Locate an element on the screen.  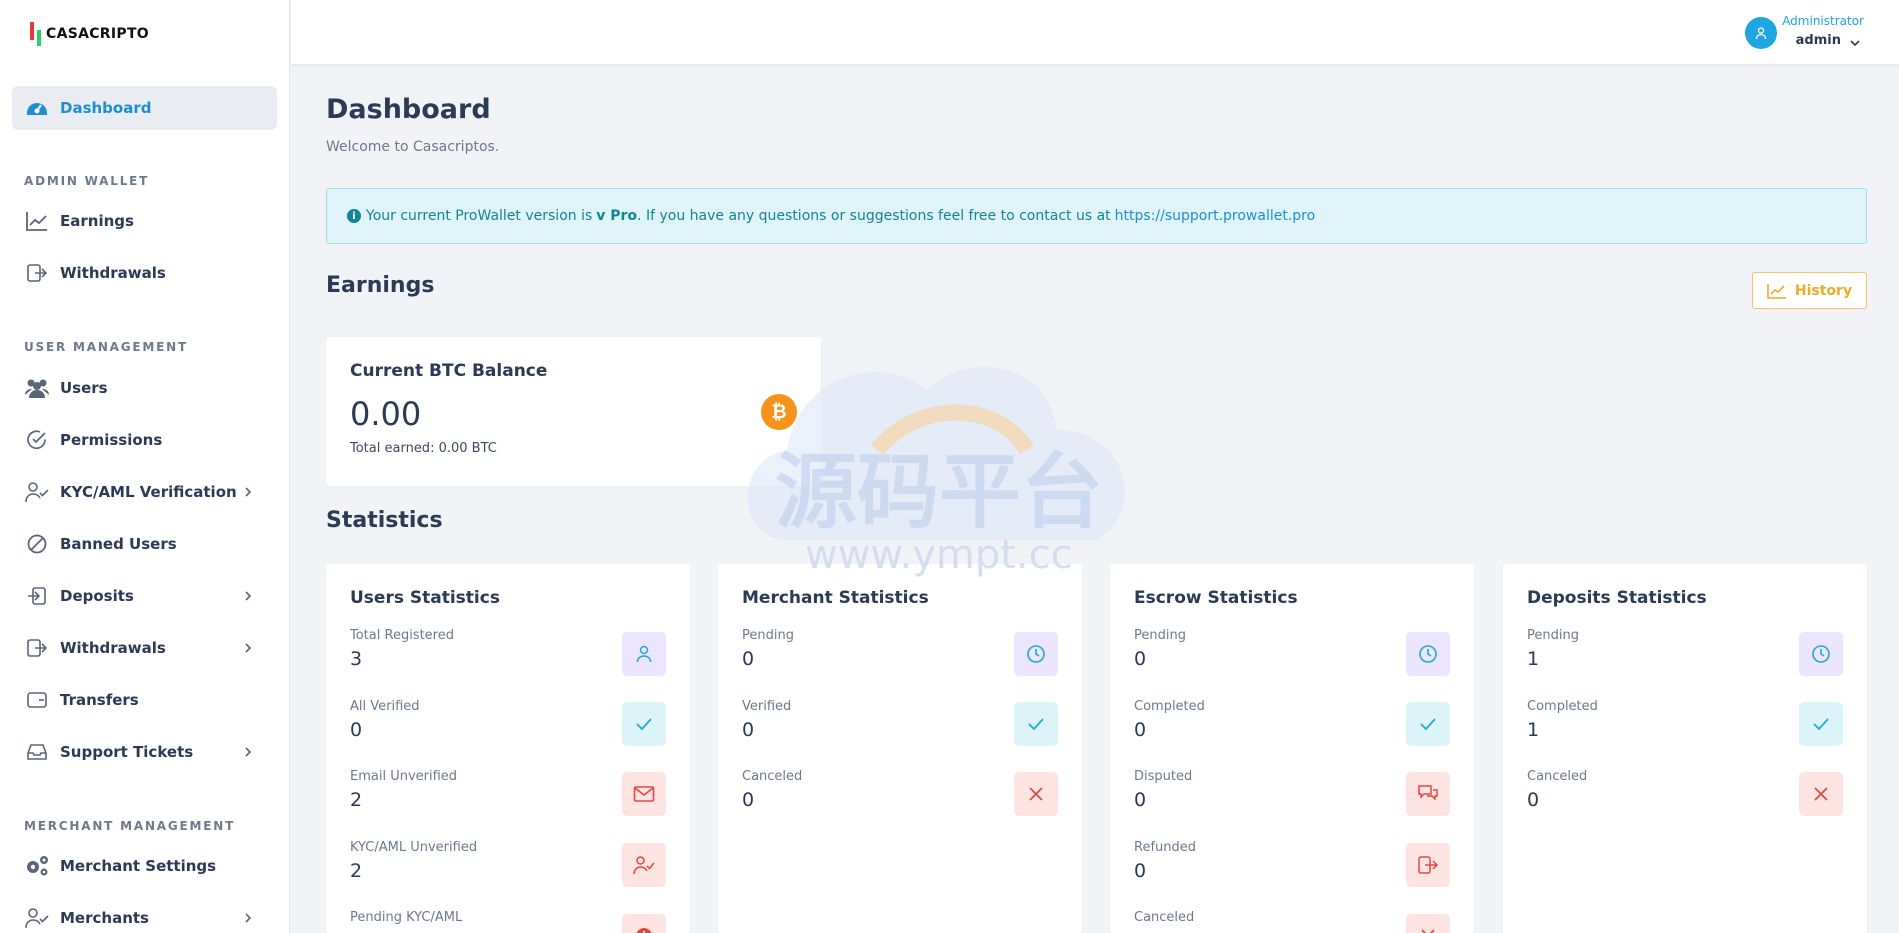
support-link: https://support.prowallet.pro is located at coordinates (1215, 216).